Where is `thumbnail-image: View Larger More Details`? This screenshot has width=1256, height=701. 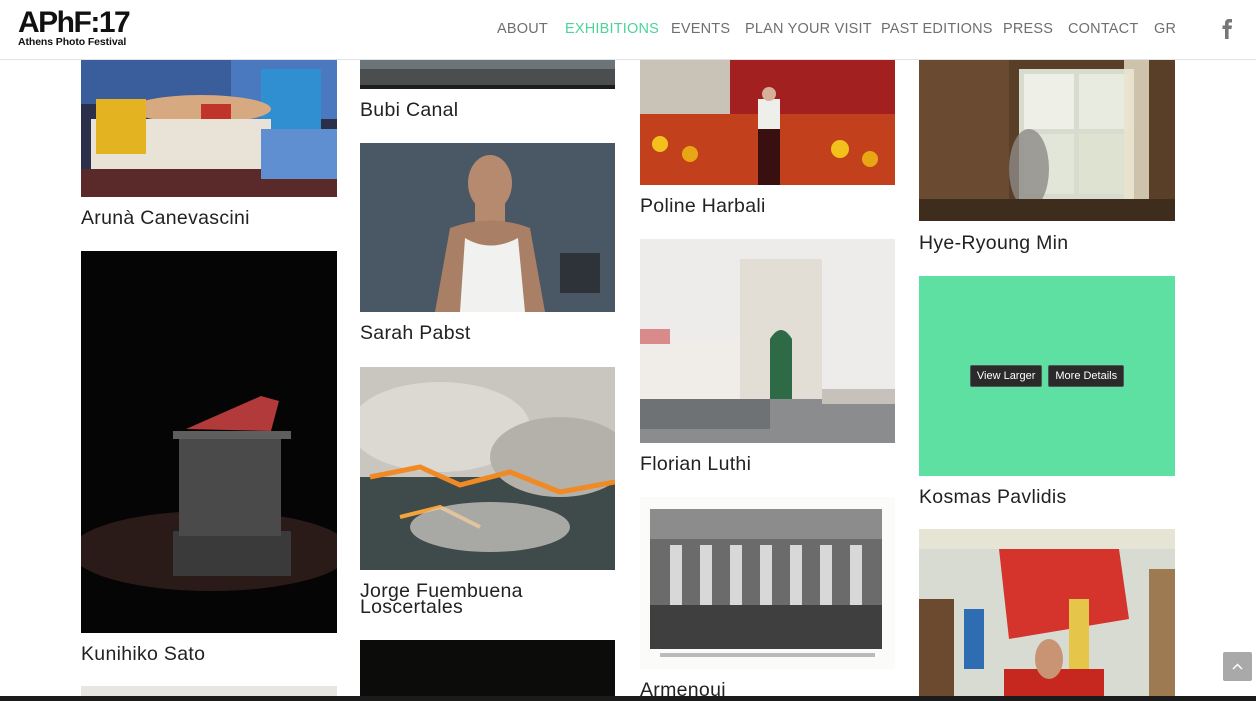 thumbnail-image: View Larger More Details is located at coordinates (1047, 376).